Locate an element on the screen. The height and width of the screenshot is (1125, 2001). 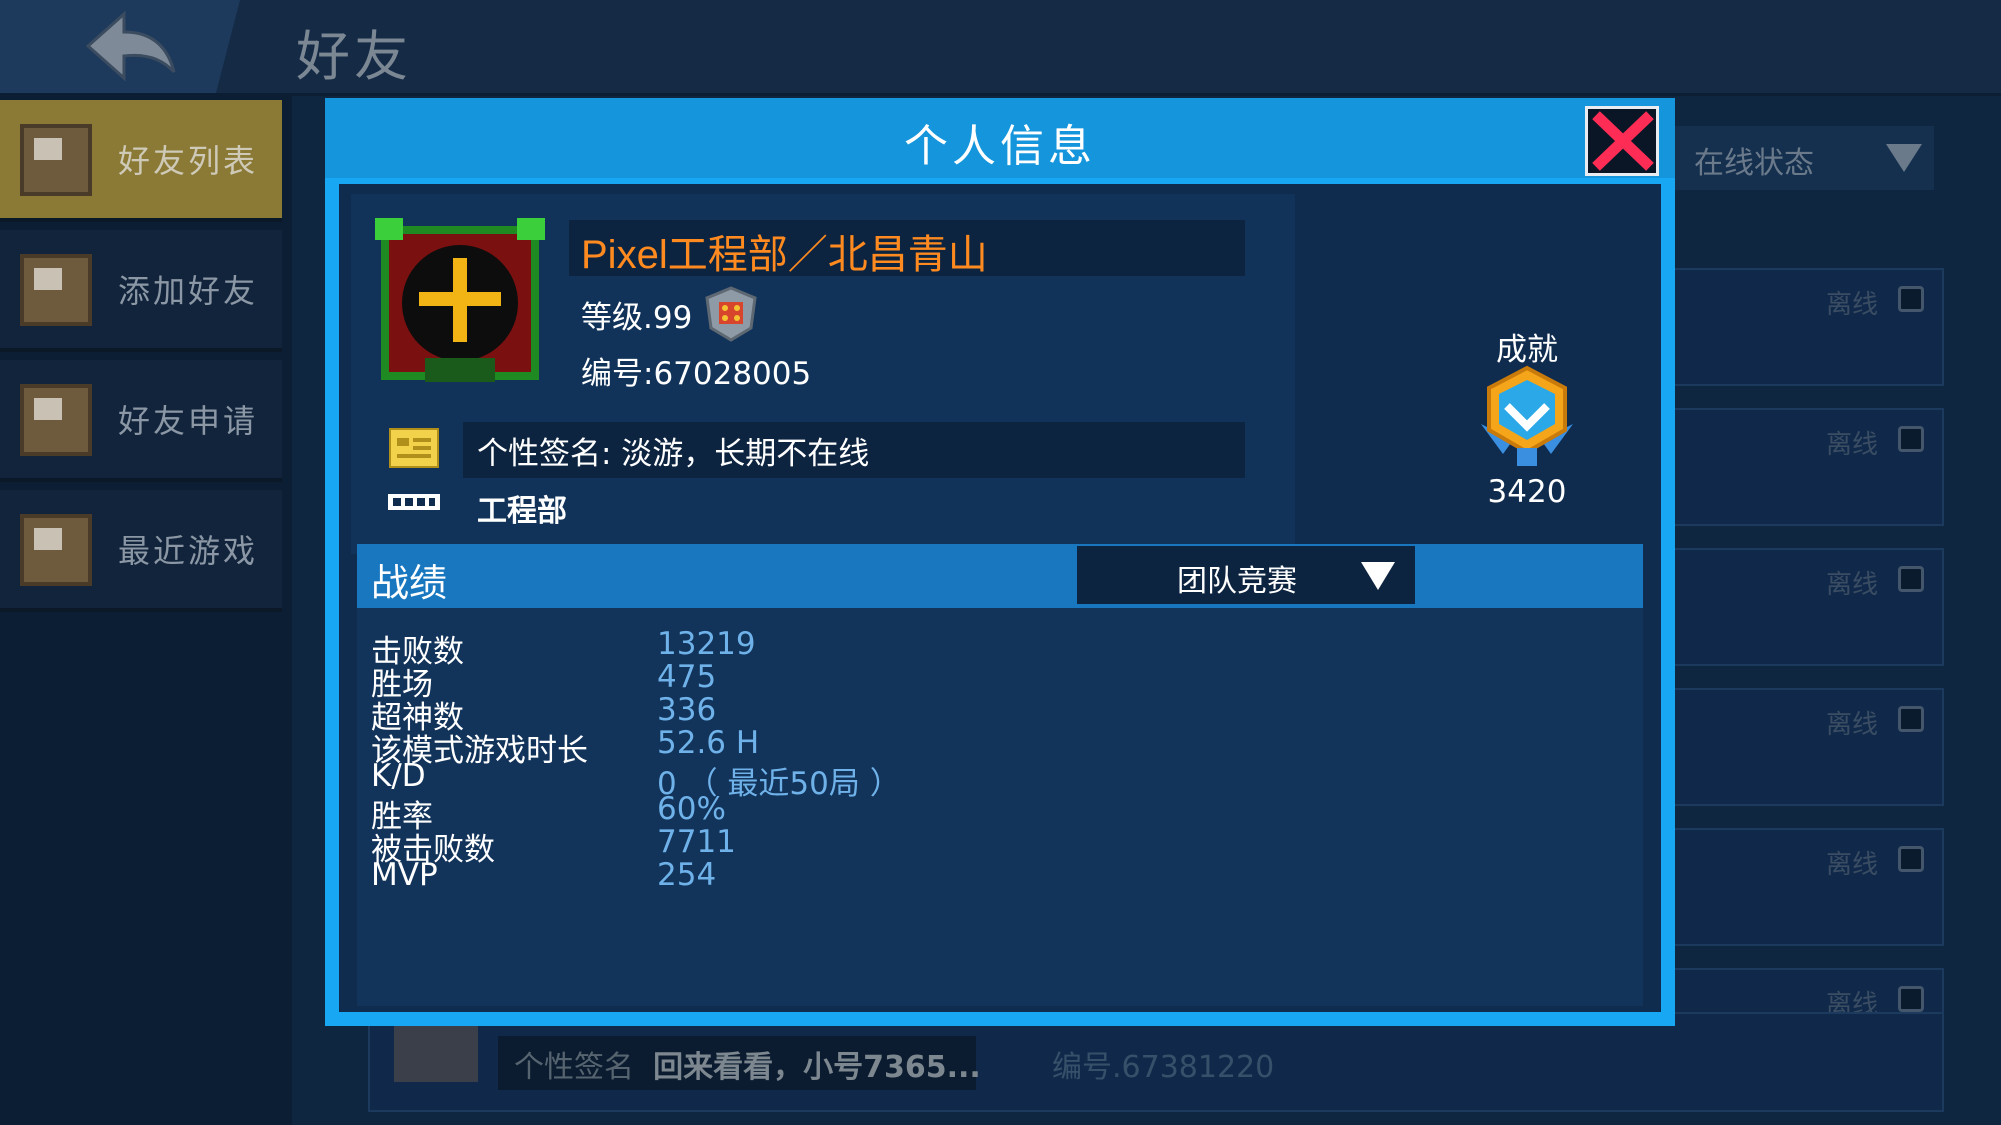
status-filter-label: 在线状态 is located at coordinates (1754, 163).